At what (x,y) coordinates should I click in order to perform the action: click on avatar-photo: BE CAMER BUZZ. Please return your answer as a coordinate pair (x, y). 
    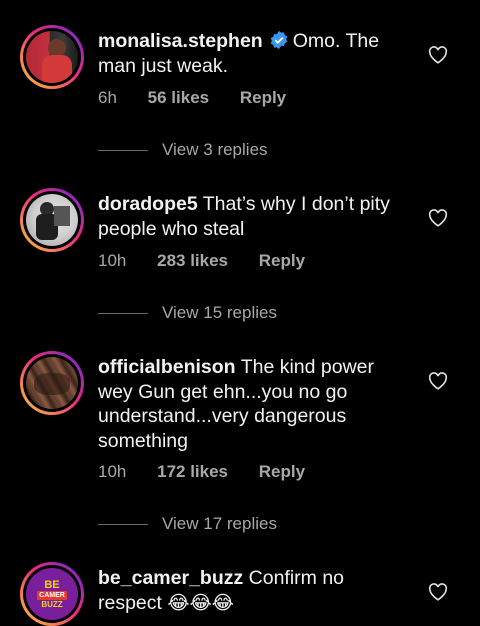
    Looking at the image, I should click on (52, 594).